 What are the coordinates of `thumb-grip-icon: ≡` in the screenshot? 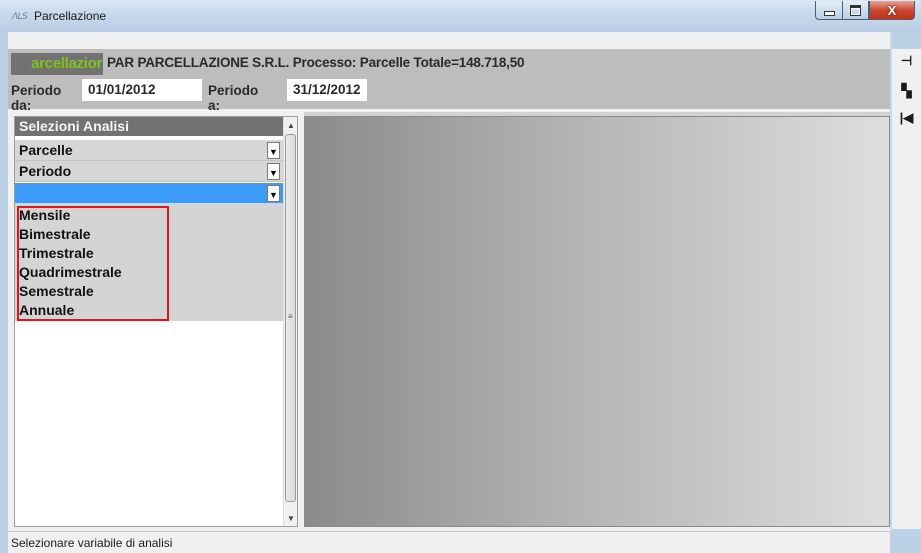 It's located at (290, 316).